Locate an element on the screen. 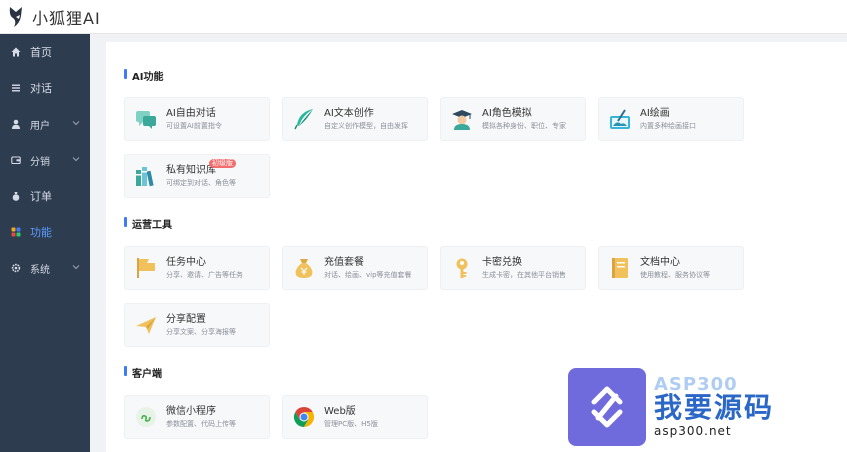 The width and height of the screenshot is (847, 452). logo: 小狐狸AI is located at coordinates (50, 17).